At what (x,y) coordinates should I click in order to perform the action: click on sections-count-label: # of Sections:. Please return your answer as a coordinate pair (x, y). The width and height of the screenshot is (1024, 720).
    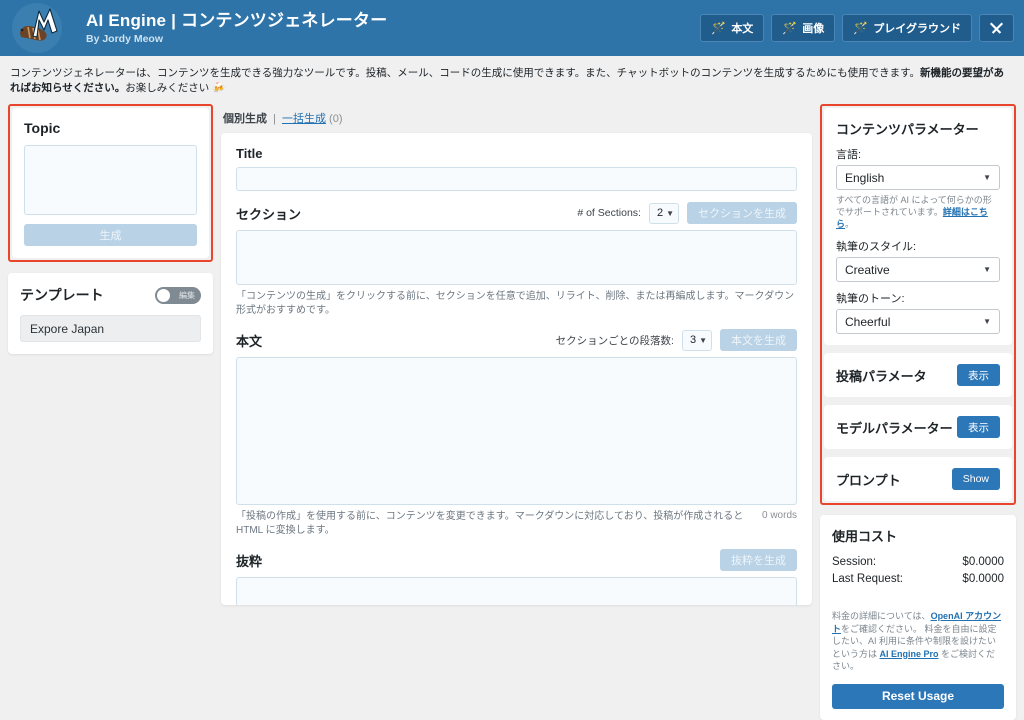
    Looking at the image, I should click on (609, 213).